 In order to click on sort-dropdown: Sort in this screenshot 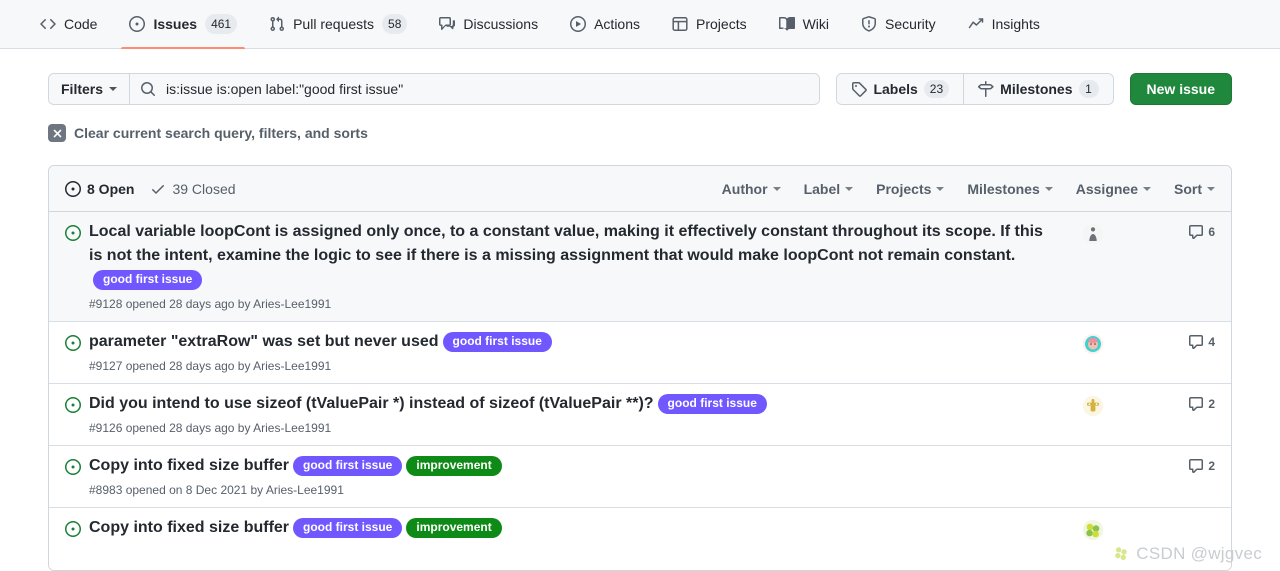, I will do `click(1194, 189)`.